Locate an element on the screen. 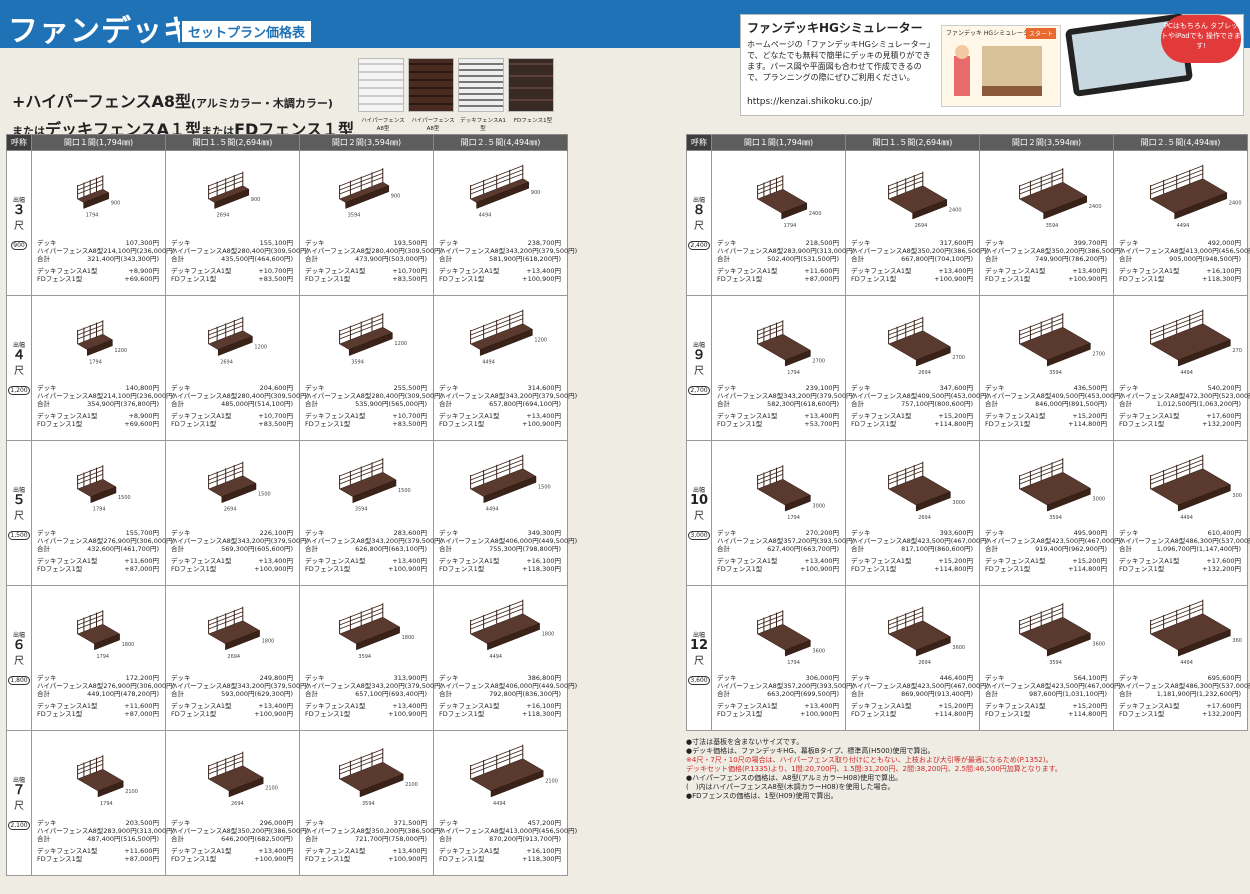  deck-illustration: 1794 3000 is located at coordinates (791, 493).